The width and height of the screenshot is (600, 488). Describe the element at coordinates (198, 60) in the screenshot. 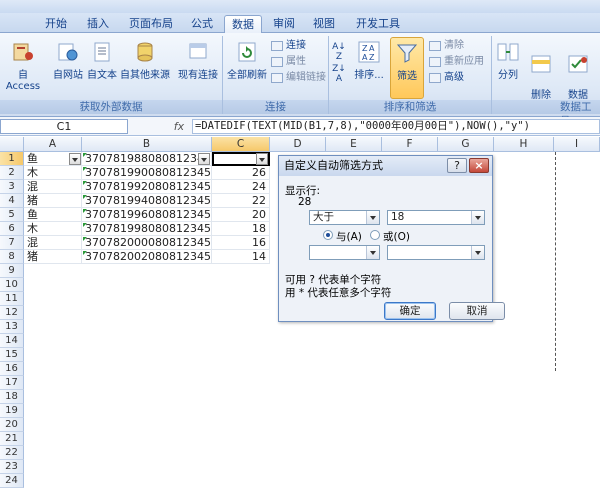

I see `existing-connections-button: 现有连接` at that location.